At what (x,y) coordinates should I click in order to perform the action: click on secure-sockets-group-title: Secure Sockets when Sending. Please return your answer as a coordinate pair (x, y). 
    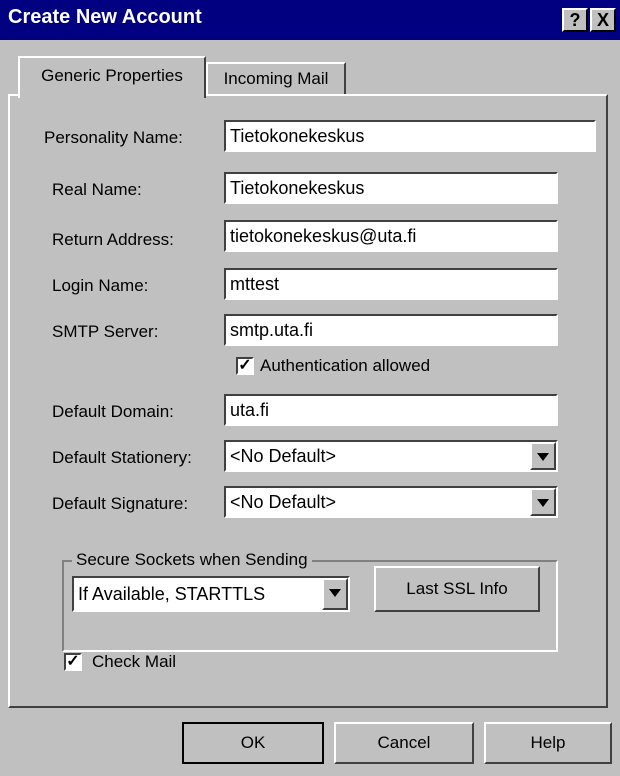
    Looking at the image, I should click on (192, 560).